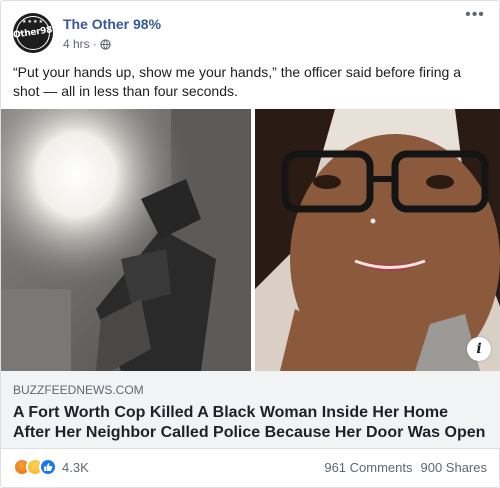 This screenshot has height=488, width=500. I want to click on reaction-summary: 4.3K, so click(51, 467).